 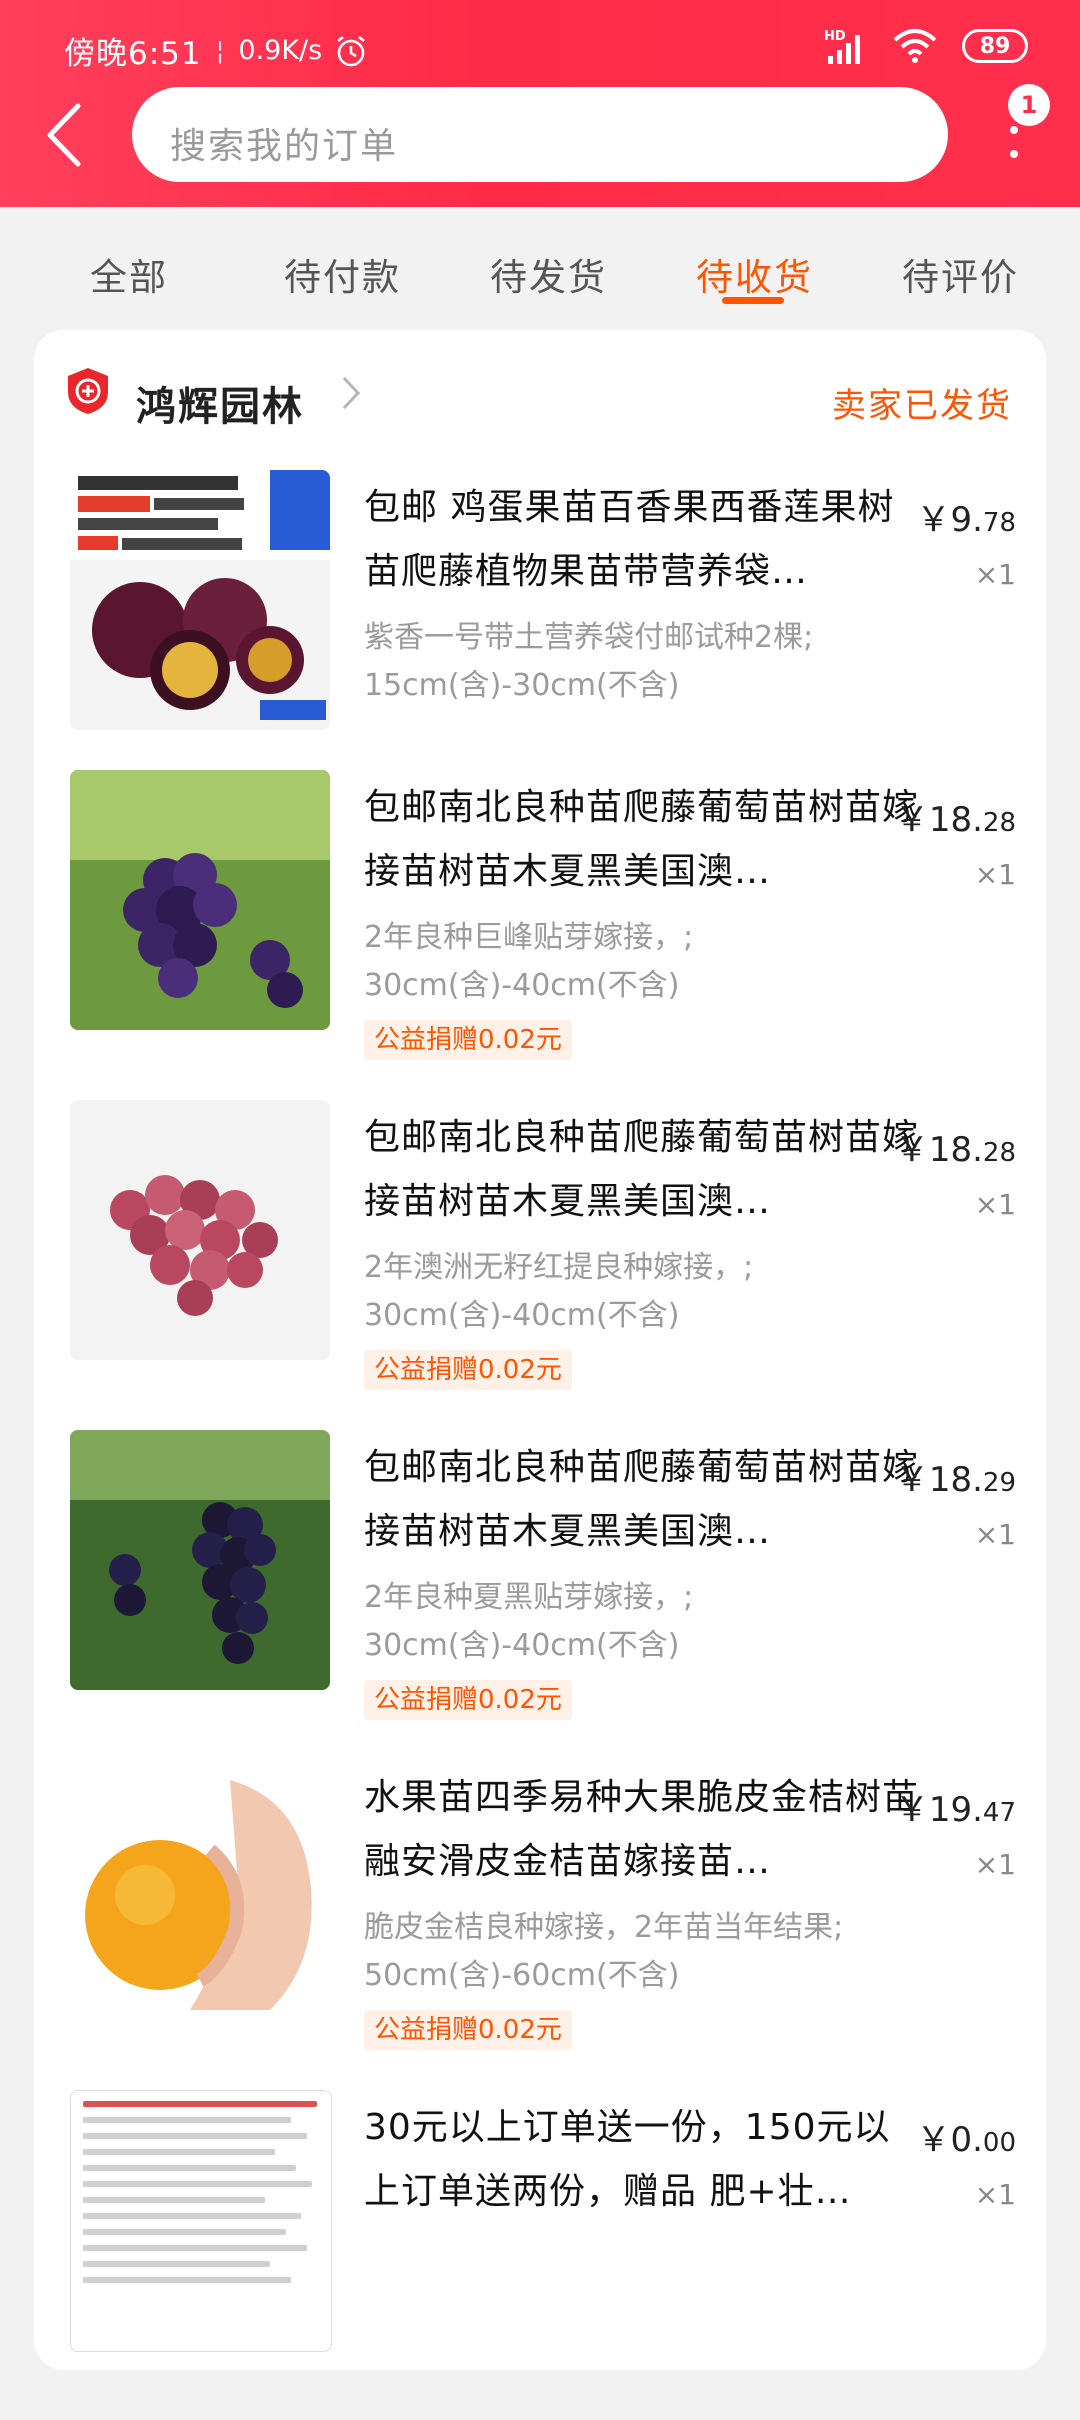 I want to click on signal-hd-icon: HD, so click(x=842, y=46).